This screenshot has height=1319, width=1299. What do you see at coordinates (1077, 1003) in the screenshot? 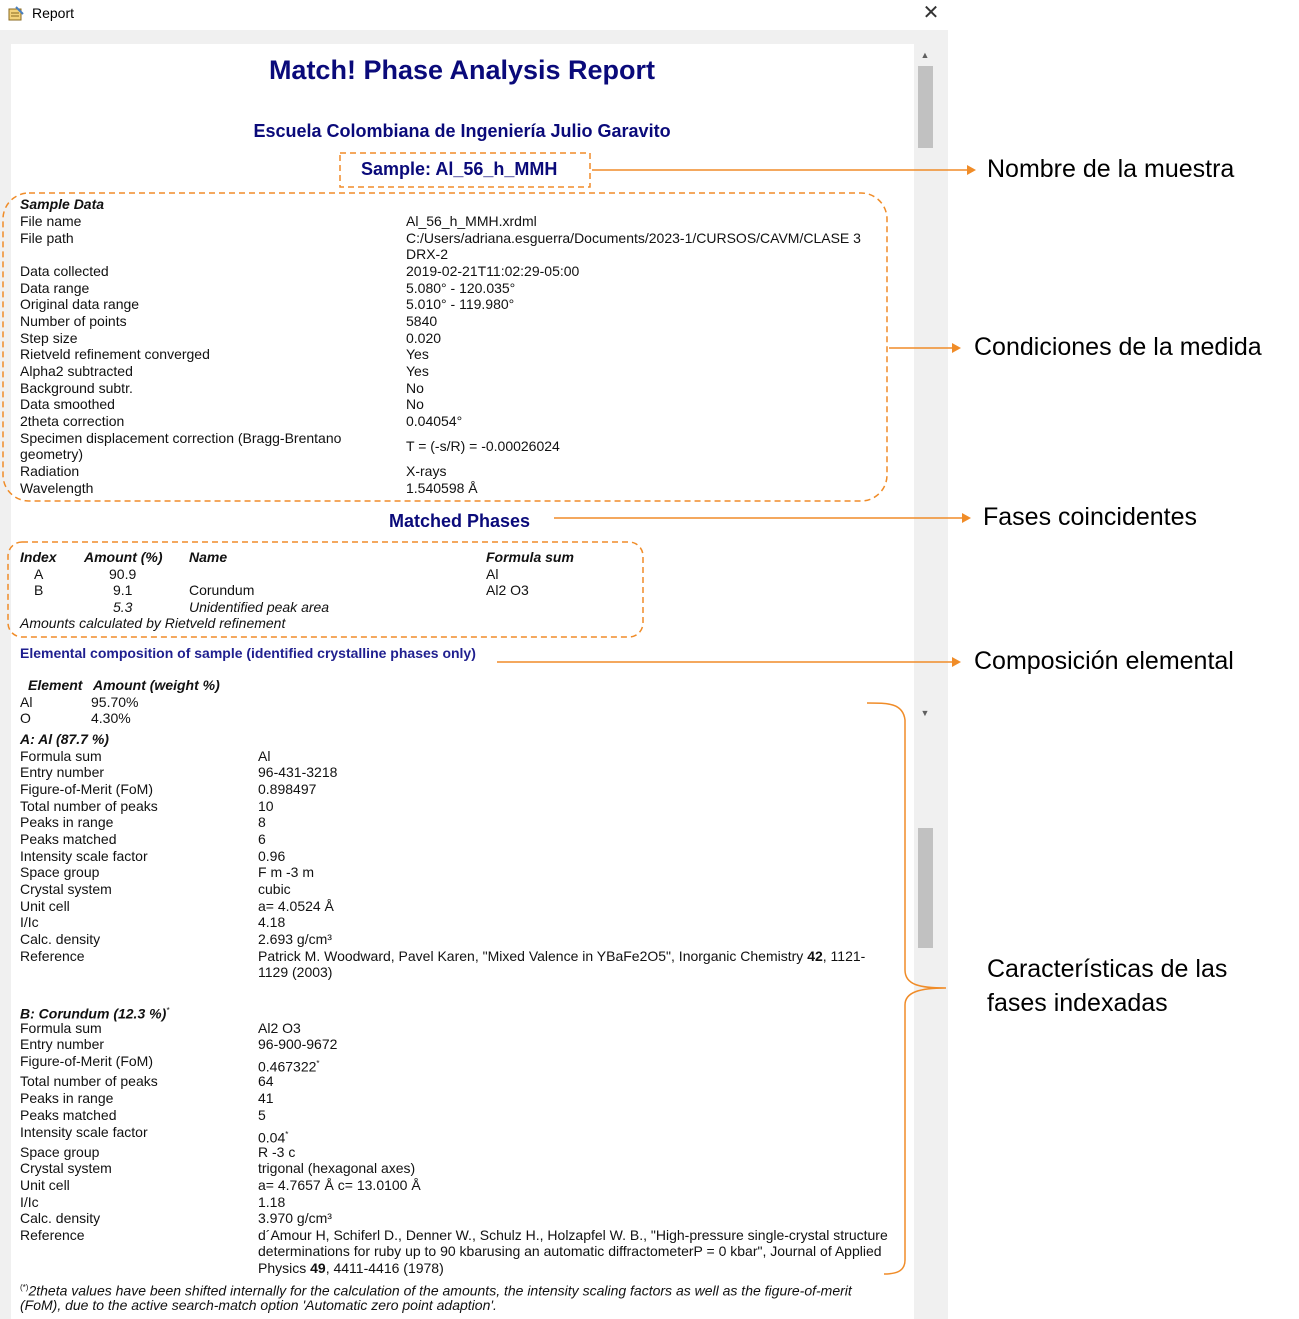
I see `annotation-features-cont: fases indexadas` at bounding box center [1077, 1003].